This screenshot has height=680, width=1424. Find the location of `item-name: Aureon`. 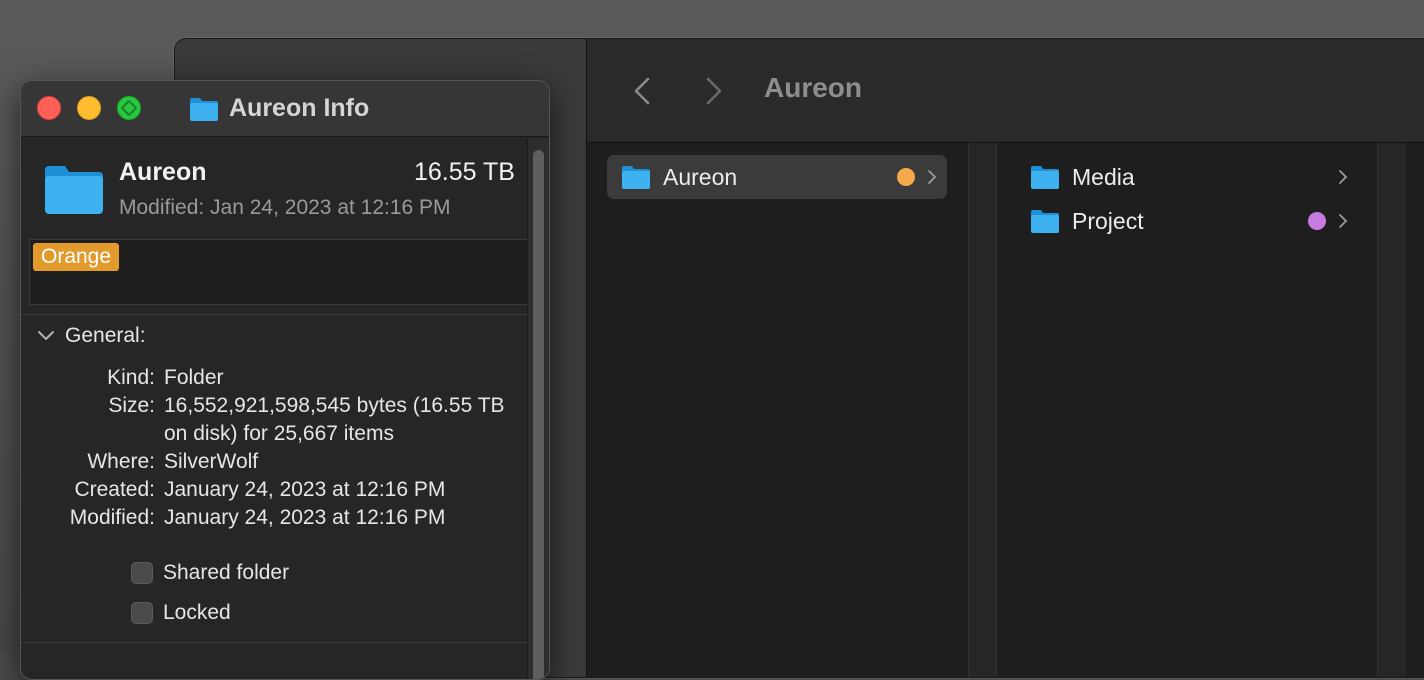

item-name: Aureon is located at coordinates (163, 172).